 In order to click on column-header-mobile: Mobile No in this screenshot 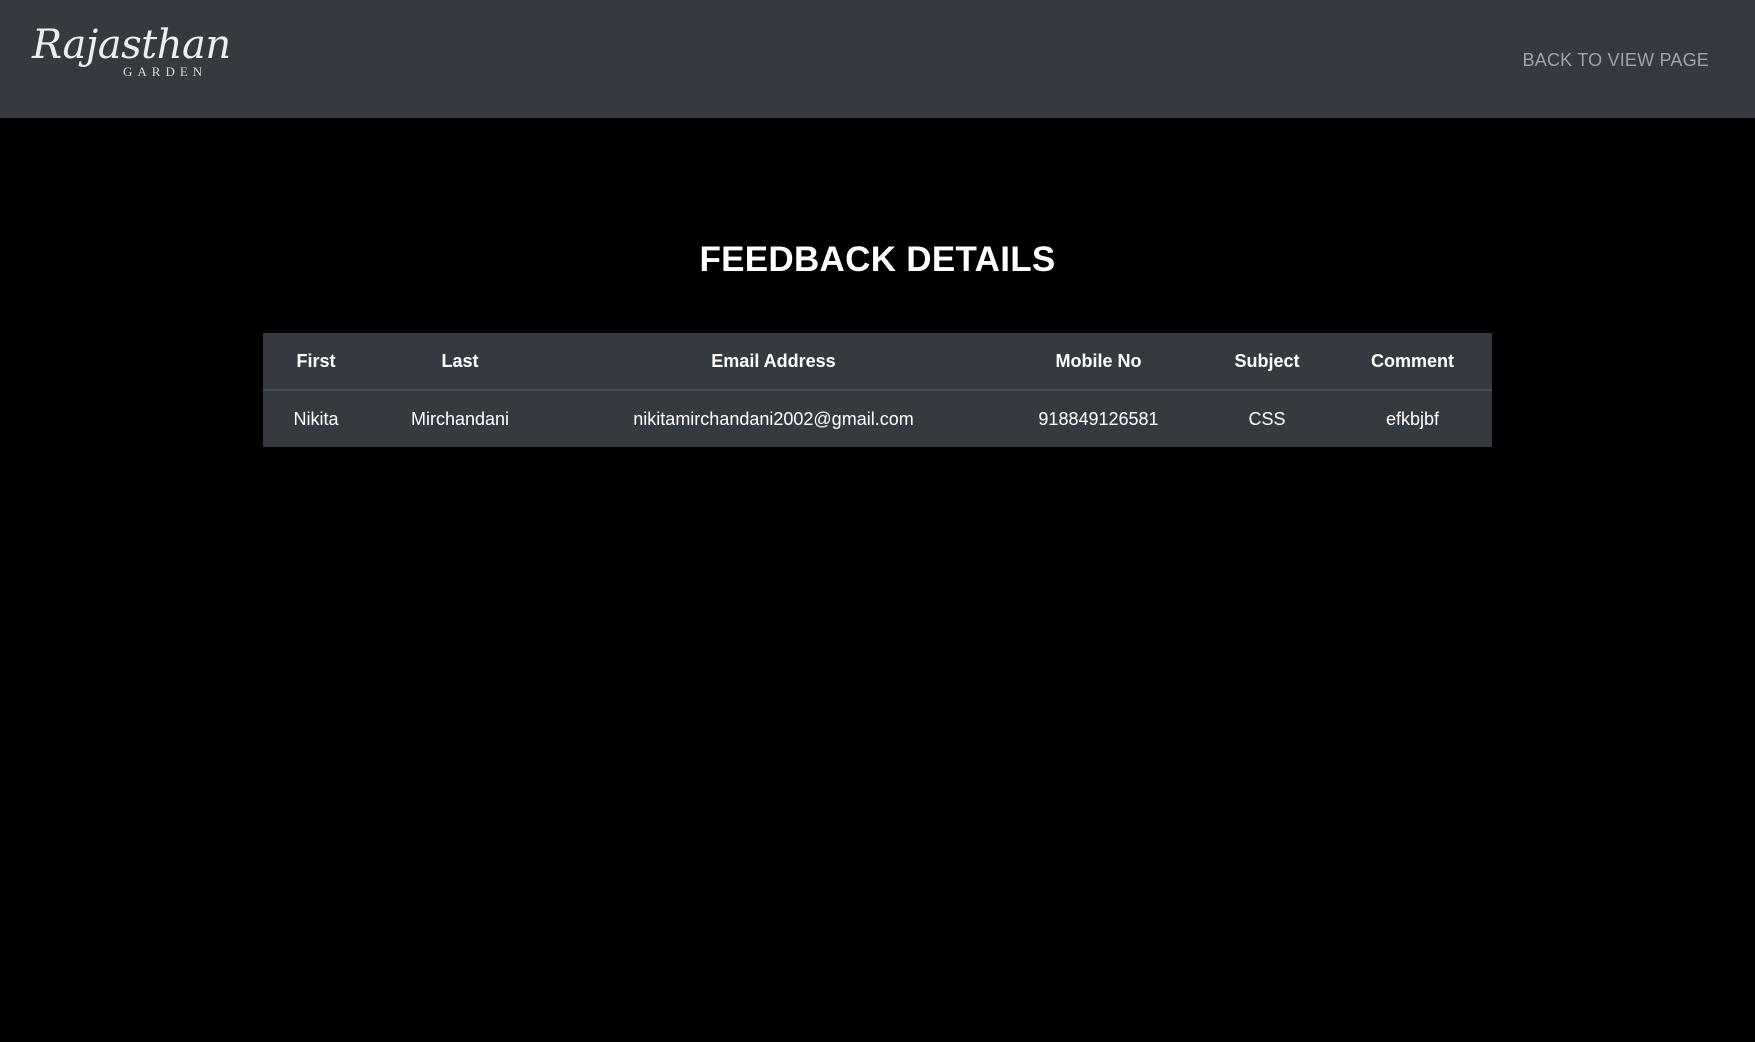, I will do `click(1098, 362)`.